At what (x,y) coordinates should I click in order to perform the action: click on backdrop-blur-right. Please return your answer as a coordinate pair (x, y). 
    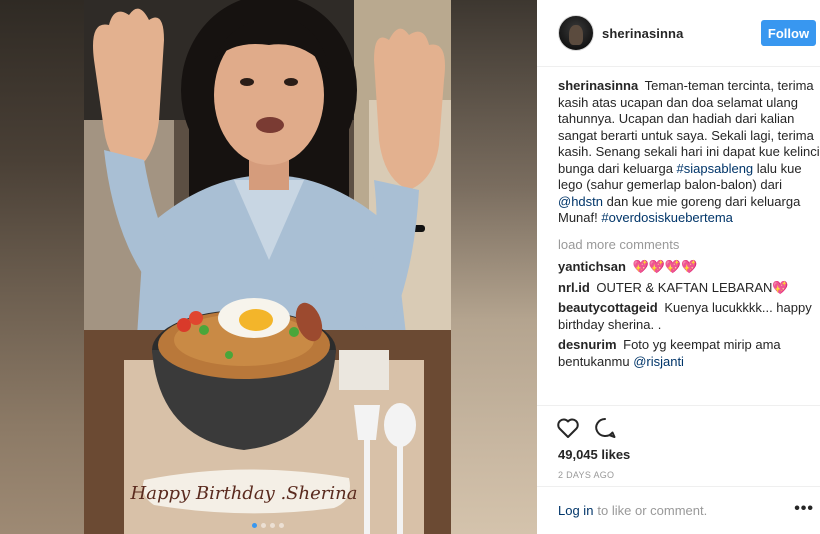
    Looking at the image, I should click on (494, 267).